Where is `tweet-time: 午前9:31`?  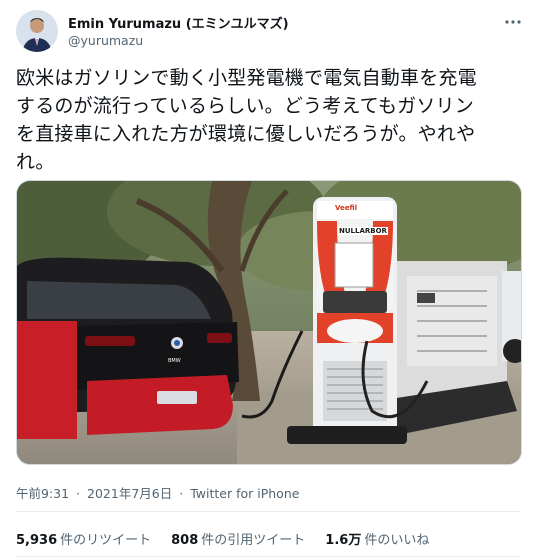
tweet-time: 午前9:31 is located at coordinates (42, 493).